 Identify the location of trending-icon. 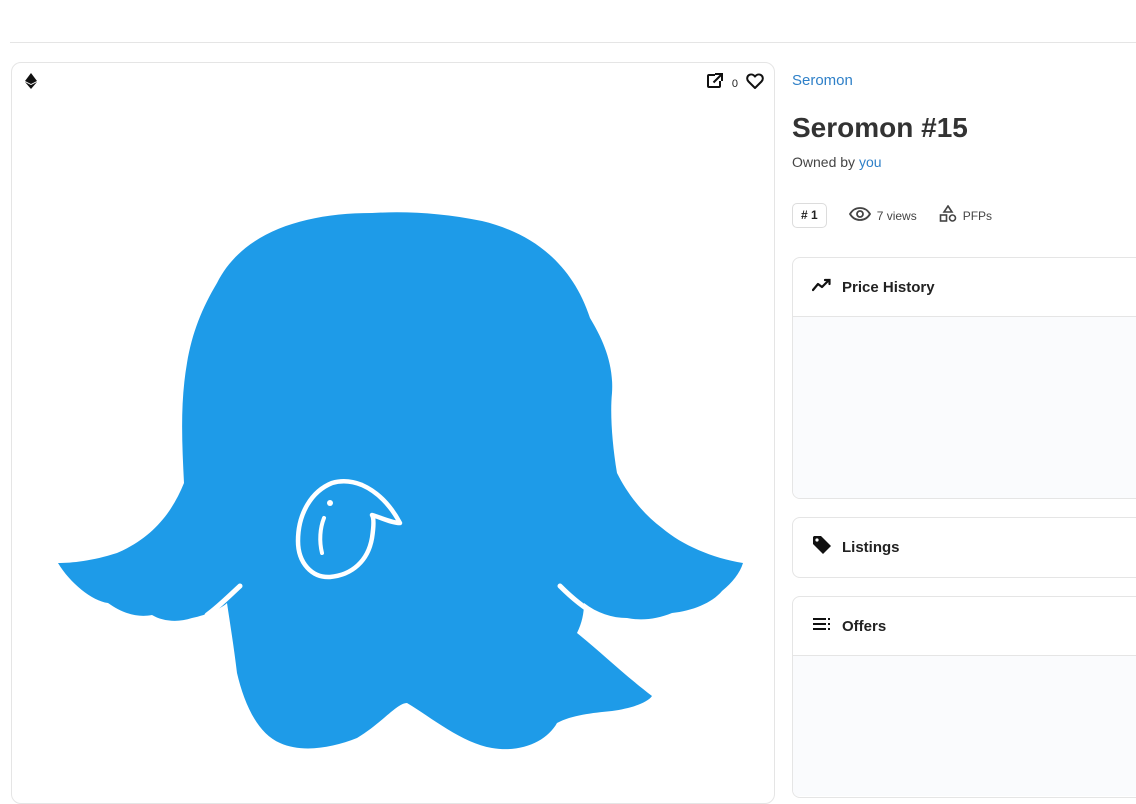
(821, 287).